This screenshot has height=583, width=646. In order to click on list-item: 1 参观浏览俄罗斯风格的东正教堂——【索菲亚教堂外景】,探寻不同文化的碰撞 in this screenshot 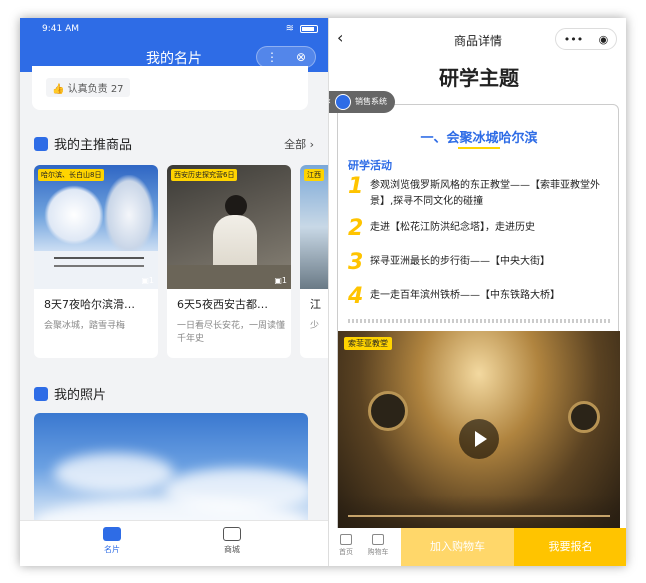, I will do `click(480, 192)`.